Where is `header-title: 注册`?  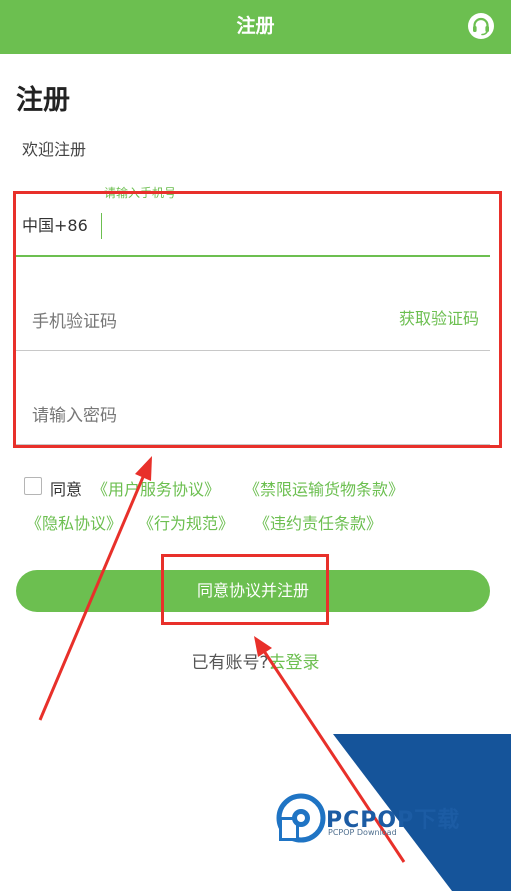
header-title: 注册 is located at coordinates (255, 26).